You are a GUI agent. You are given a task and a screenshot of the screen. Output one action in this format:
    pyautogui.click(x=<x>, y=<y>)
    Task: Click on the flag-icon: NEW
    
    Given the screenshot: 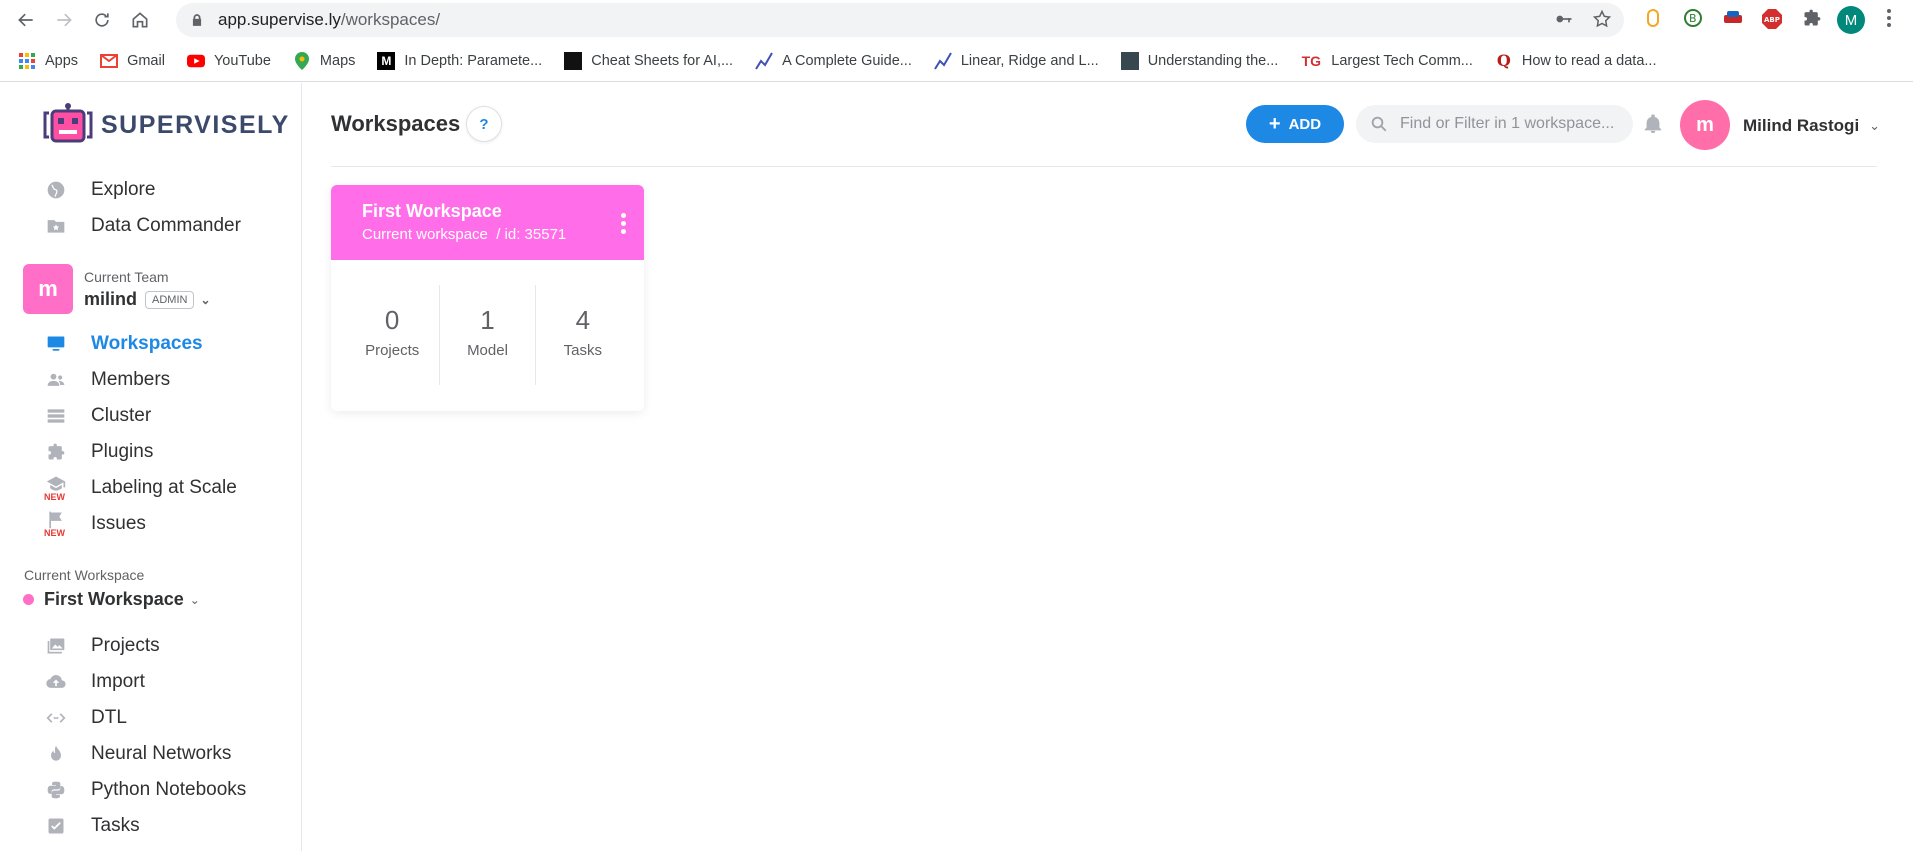 What is the action you would take?
    pyautogui.click(x=55, y=524)
    